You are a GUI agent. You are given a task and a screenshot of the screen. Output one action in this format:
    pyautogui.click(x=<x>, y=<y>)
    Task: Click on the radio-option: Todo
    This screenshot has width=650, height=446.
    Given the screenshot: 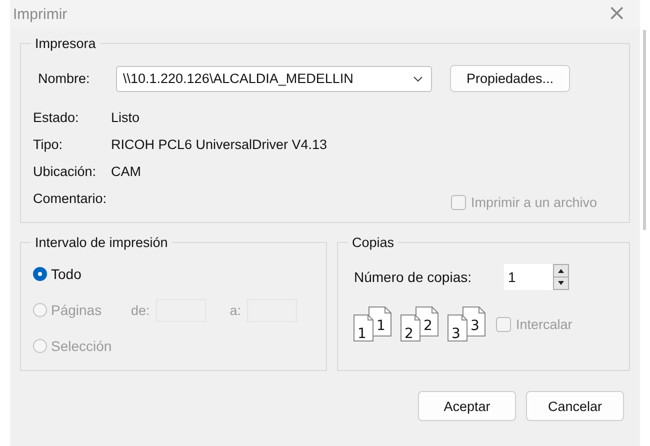 What is the action you would take?
    pyautogui.click(x=82, y=274)
    